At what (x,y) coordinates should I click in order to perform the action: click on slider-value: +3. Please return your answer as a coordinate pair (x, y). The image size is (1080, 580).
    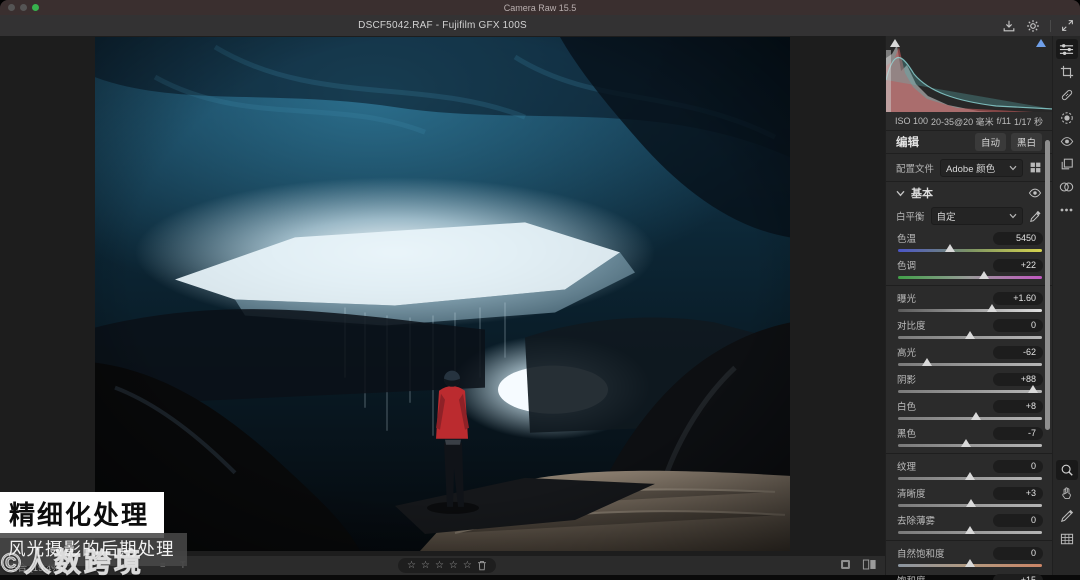
    Looking at the image, I should click on (1018, 493).